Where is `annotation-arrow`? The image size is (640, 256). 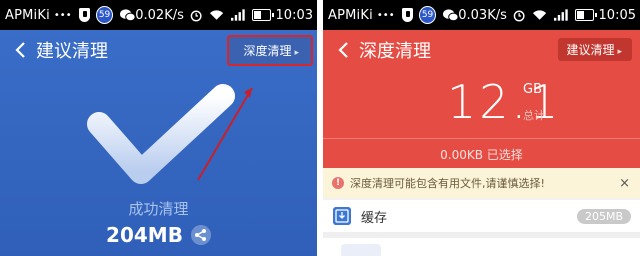
annotation-arrow is located at coordinates (225, 134).